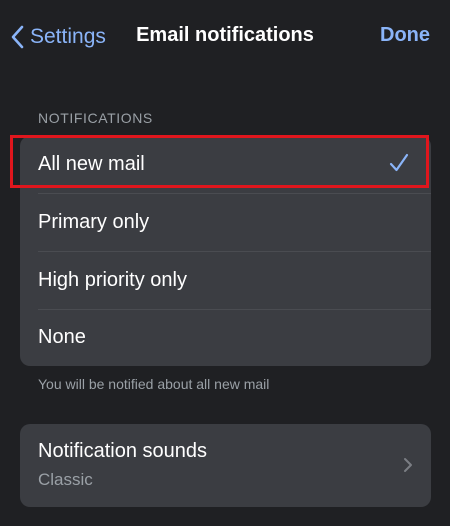  I want to click on navigation-bar: Settings Email notifications Done, so click(225, 36).